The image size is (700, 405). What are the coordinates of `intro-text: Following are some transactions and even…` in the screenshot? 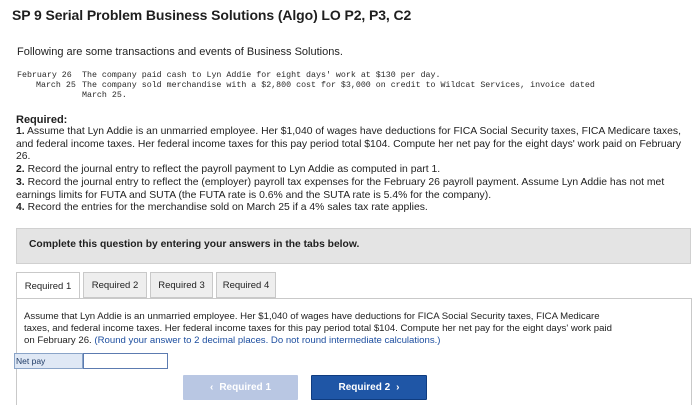 It's located at (180, 52).